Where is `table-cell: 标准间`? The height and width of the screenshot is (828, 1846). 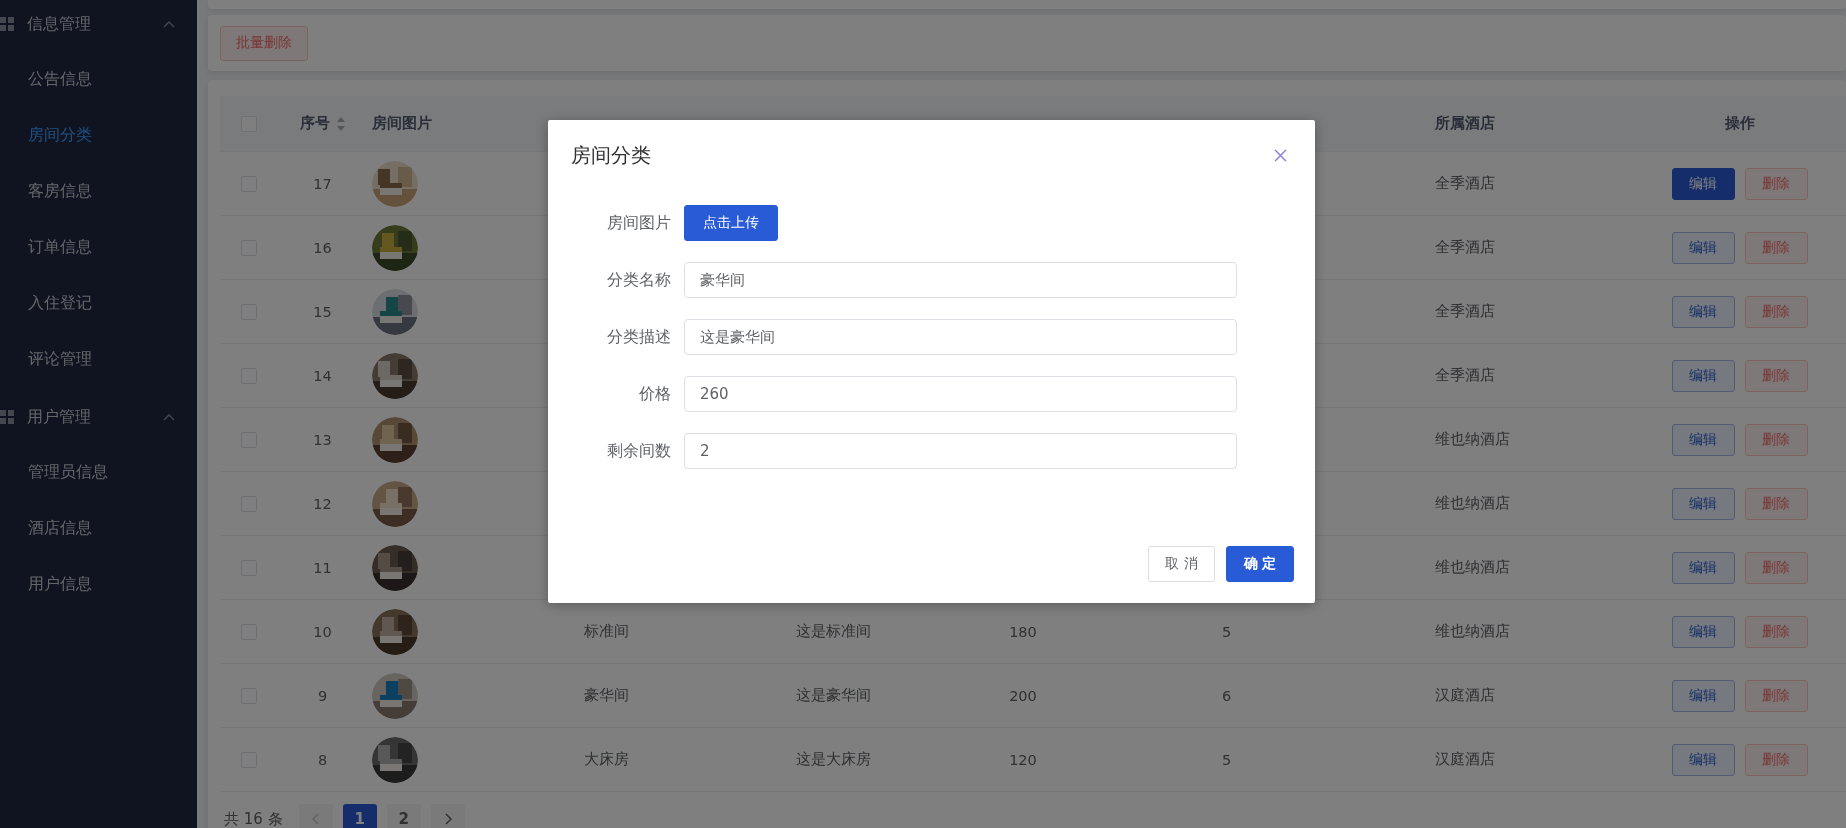 table-cell: 标准间 is located at coordinates (607, 631).